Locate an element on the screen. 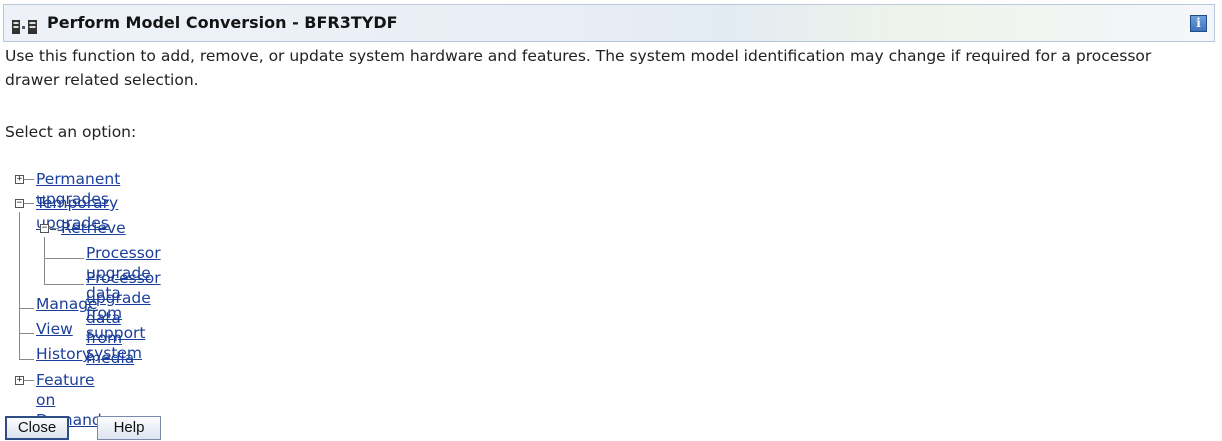  tree-item-view: View is located at coordinates (54, 329).